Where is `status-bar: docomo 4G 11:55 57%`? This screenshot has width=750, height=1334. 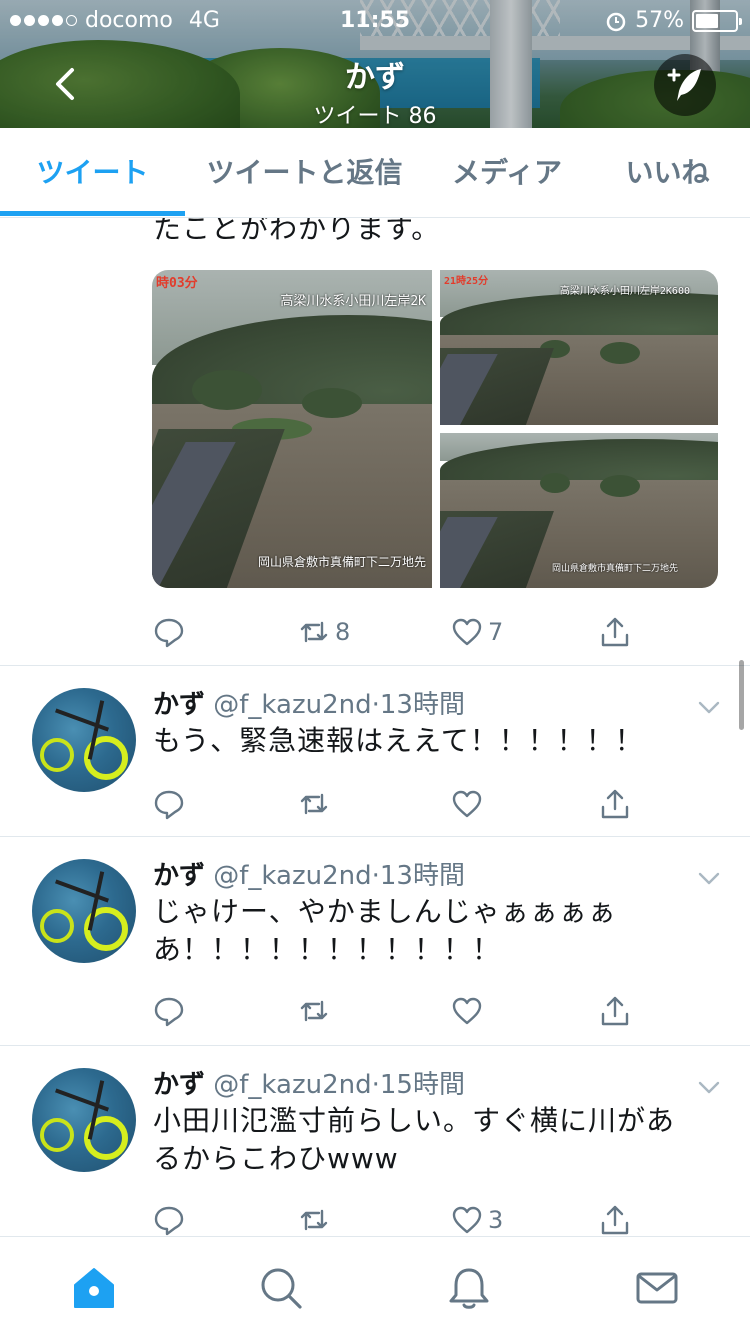 status-bar: docomo 4G 11:55 57% is located at coordinates (375, 20).